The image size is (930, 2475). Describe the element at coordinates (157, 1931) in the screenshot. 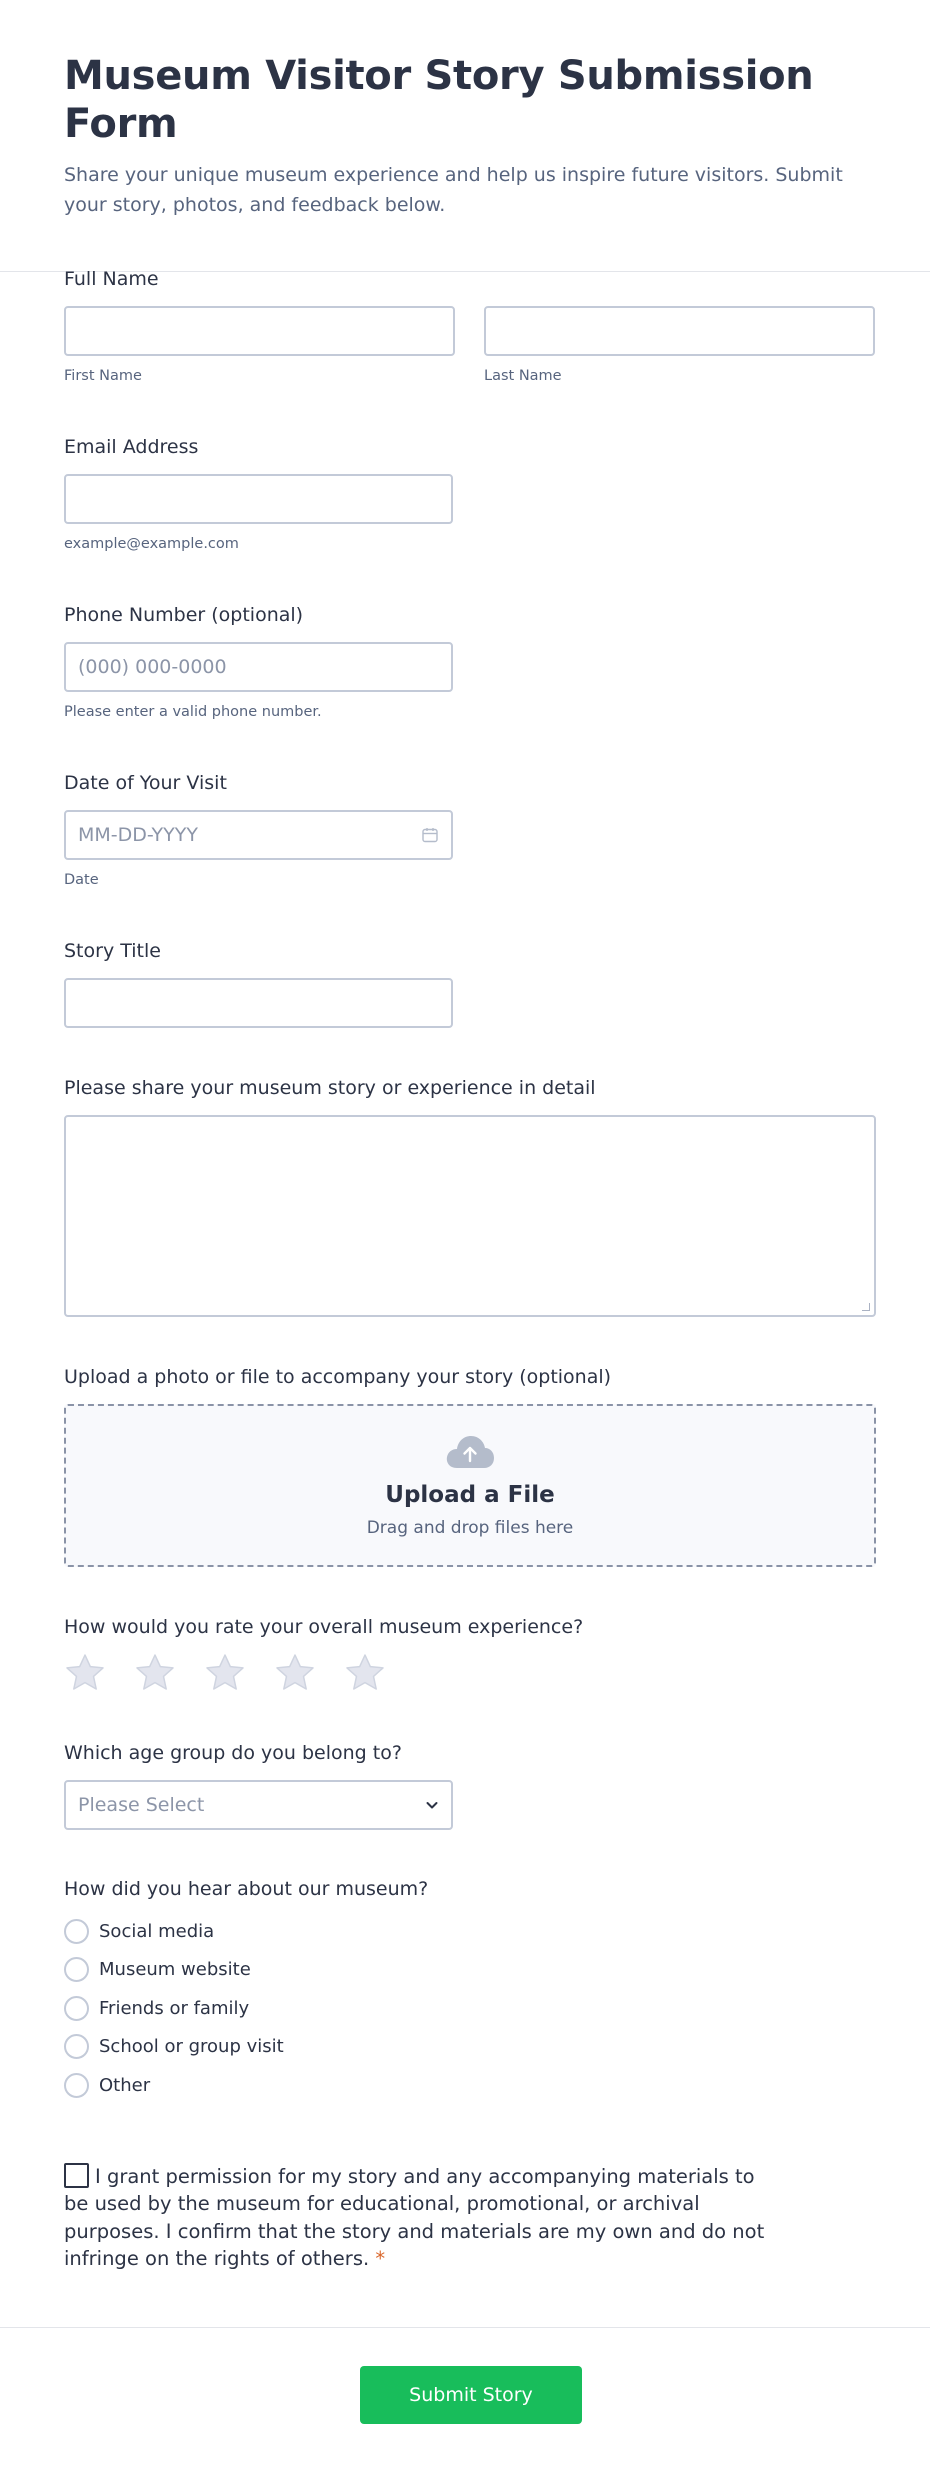

I see `radio-label: Social media` at that location.